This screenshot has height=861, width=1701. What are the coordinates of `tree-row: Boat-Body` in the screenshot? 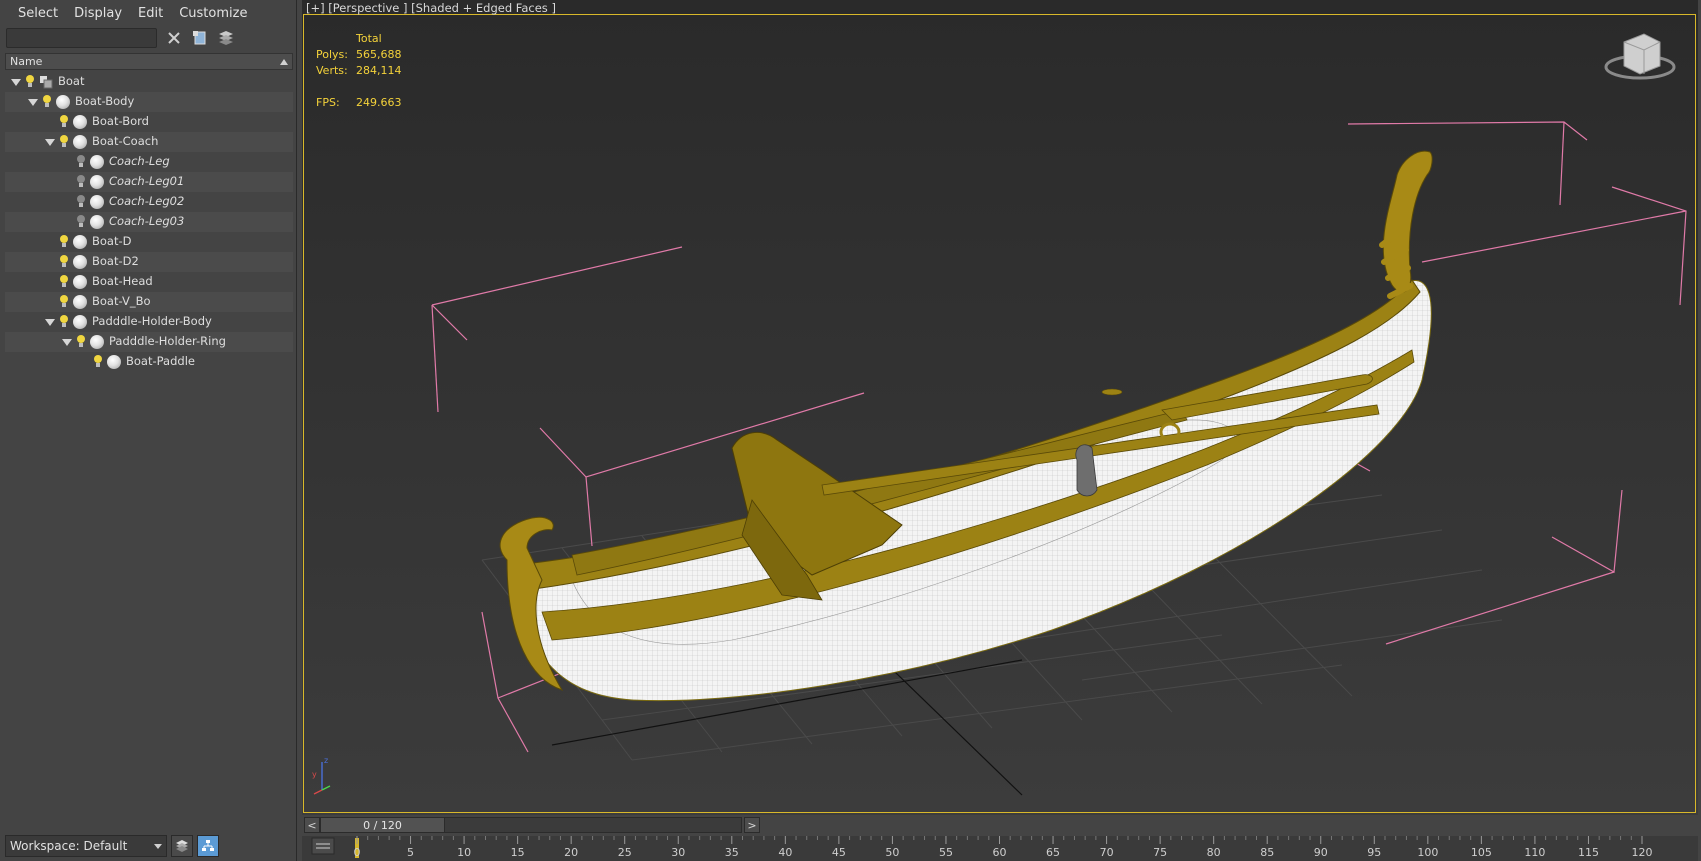 It's located at (149, 102).